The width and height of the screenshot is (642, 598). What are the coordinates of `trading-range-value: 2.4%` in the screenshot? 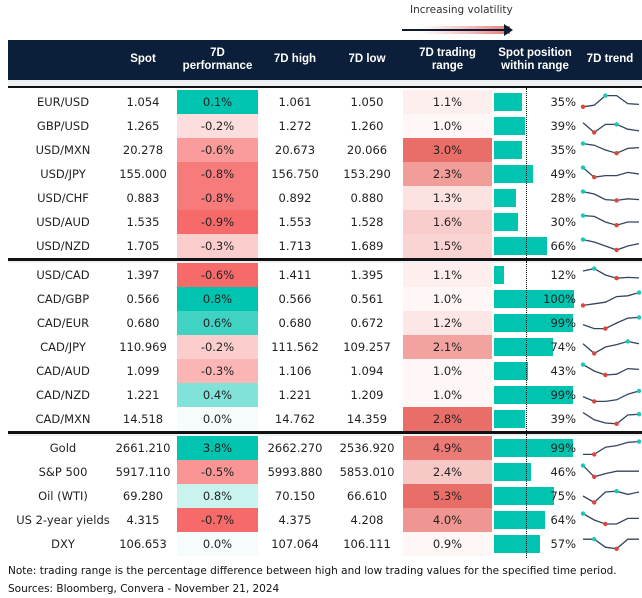 It's located at (447, 472).